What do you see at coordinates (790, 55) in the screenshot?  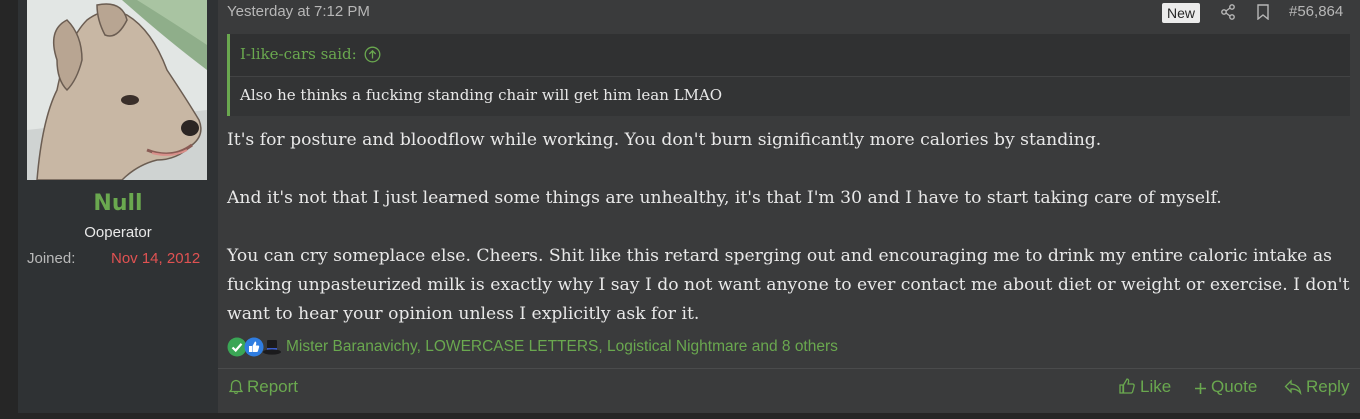 I see `quote-header` at bounding box center [790, 55].